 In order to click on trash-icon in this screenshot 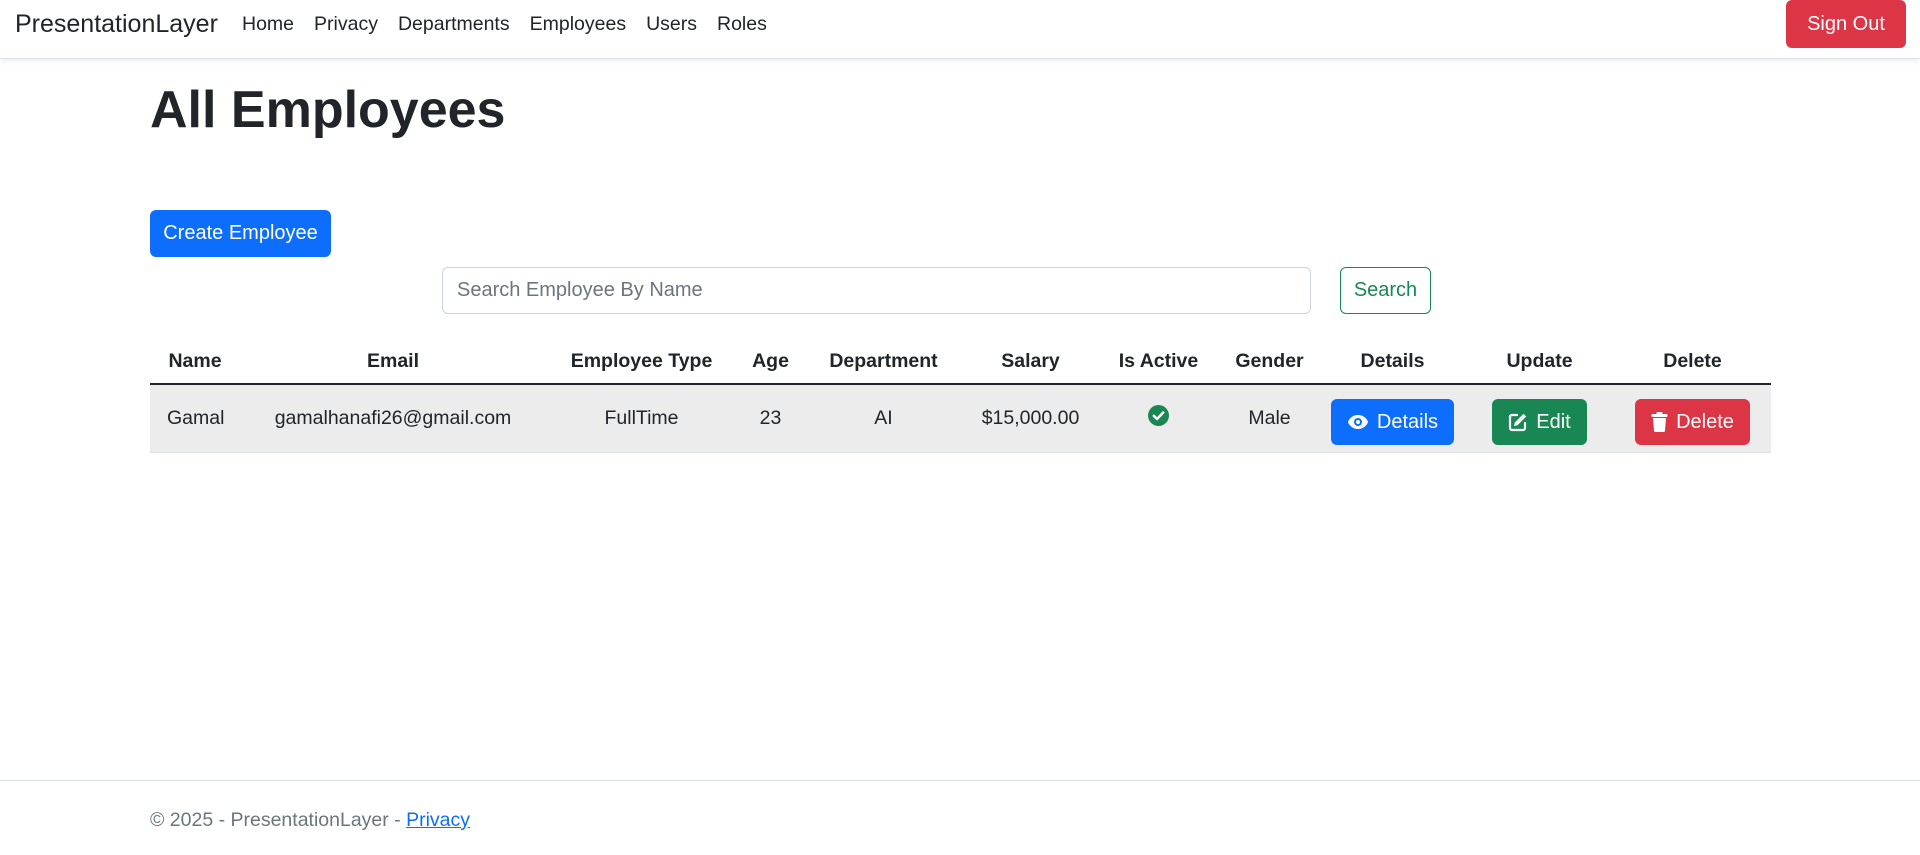, I will do `click(1659, 422)`.